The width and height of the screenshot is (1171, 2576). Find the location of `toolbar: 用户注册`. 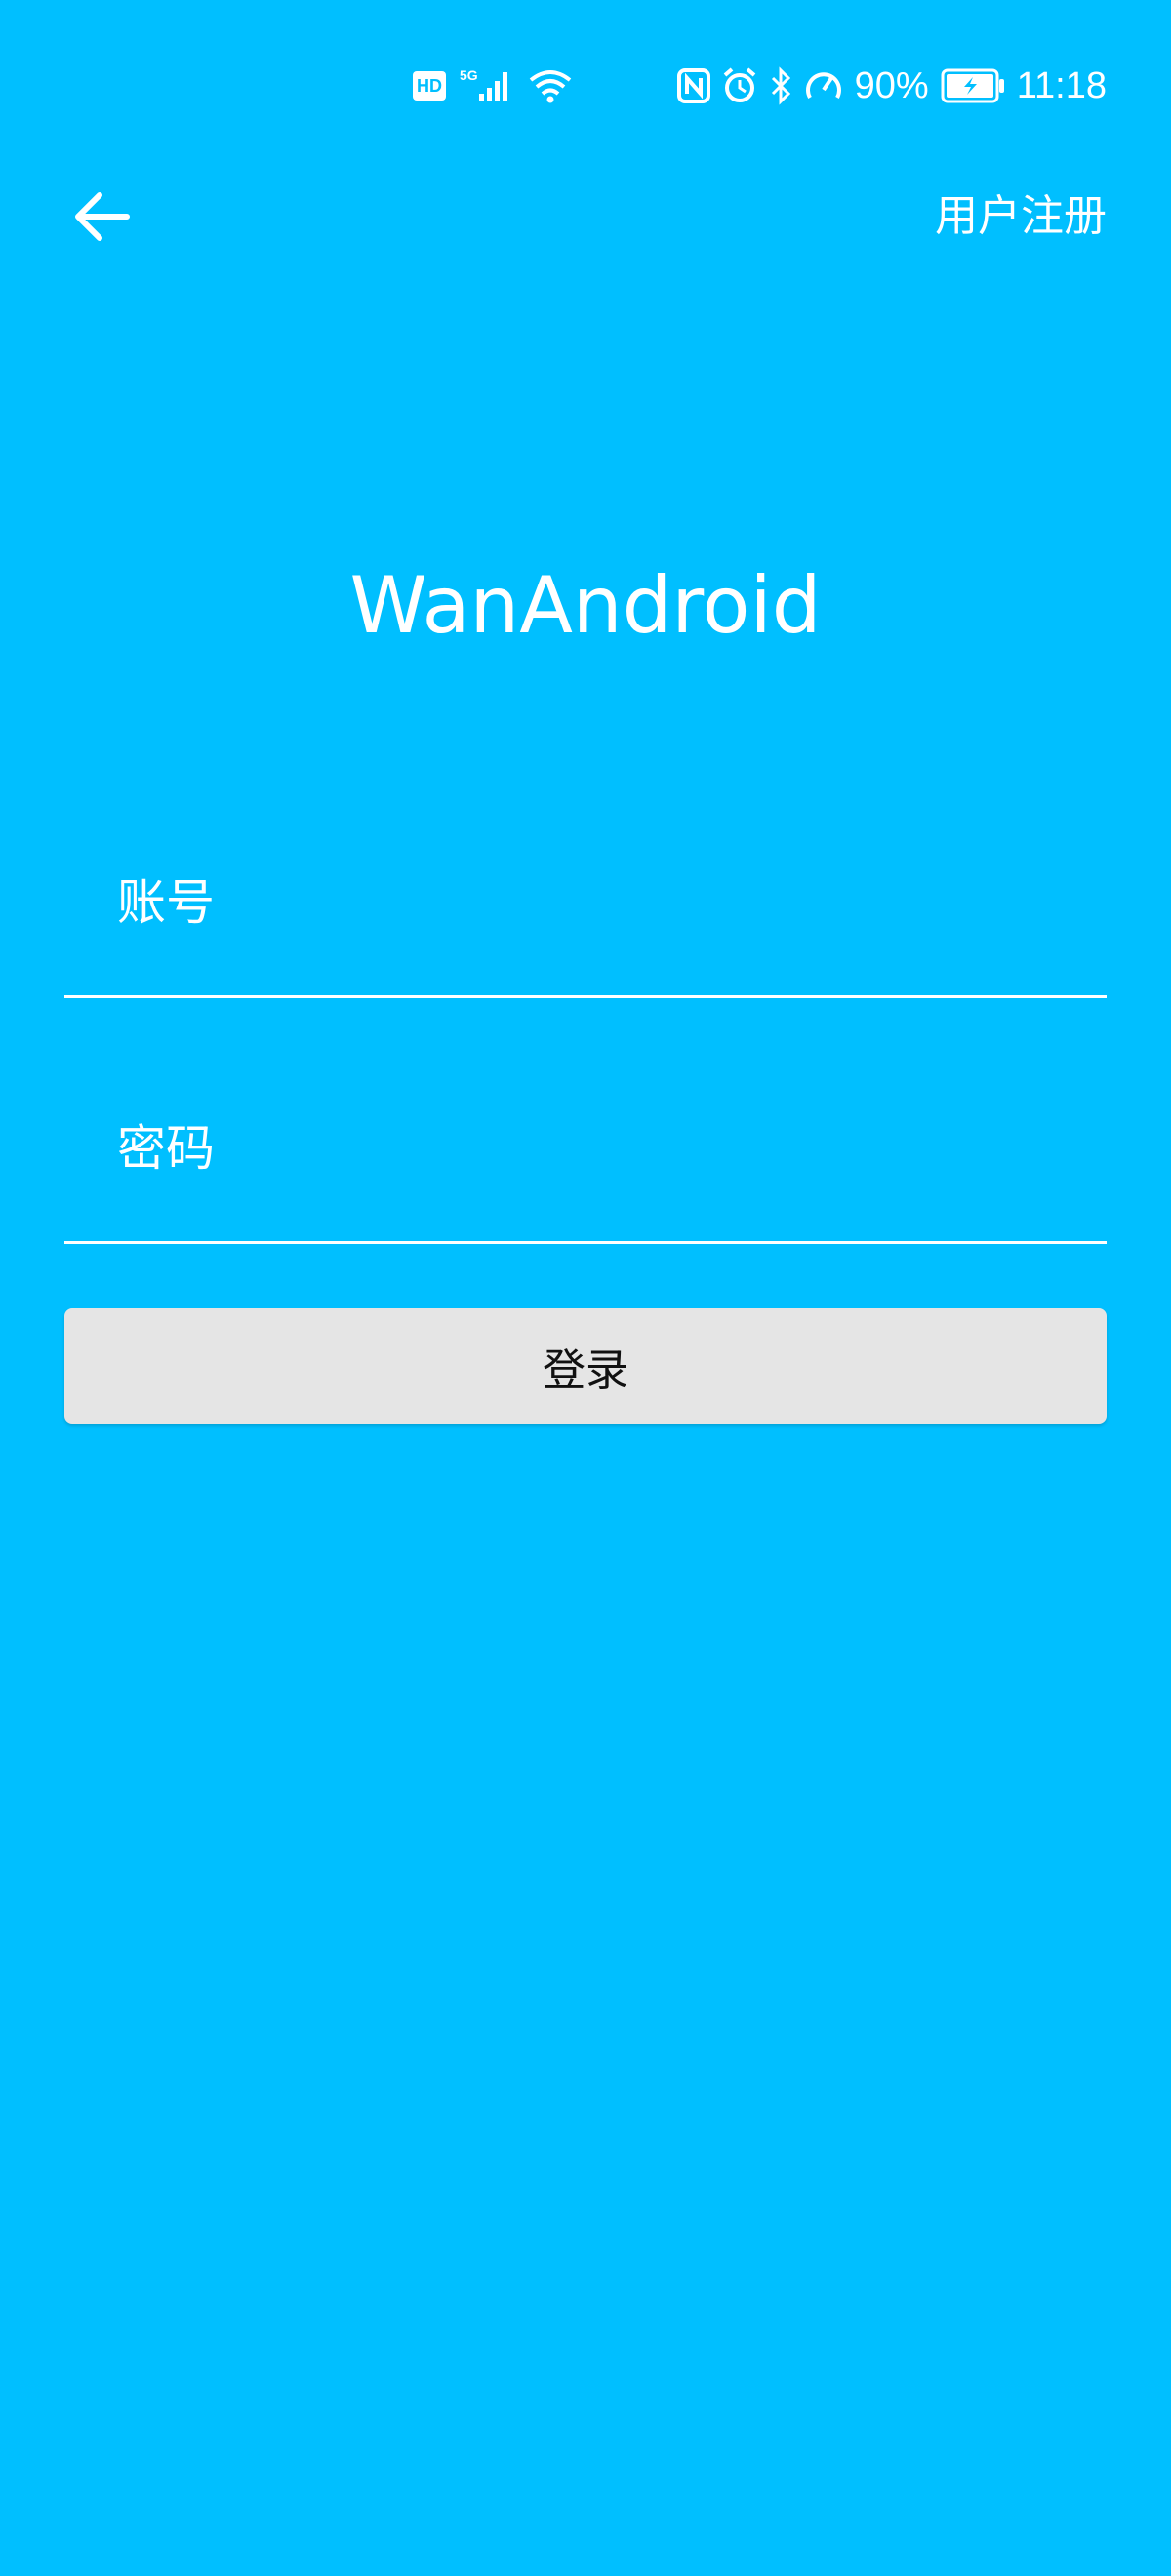

toolbar: 用户注册 is located at coordinates (585, 217).